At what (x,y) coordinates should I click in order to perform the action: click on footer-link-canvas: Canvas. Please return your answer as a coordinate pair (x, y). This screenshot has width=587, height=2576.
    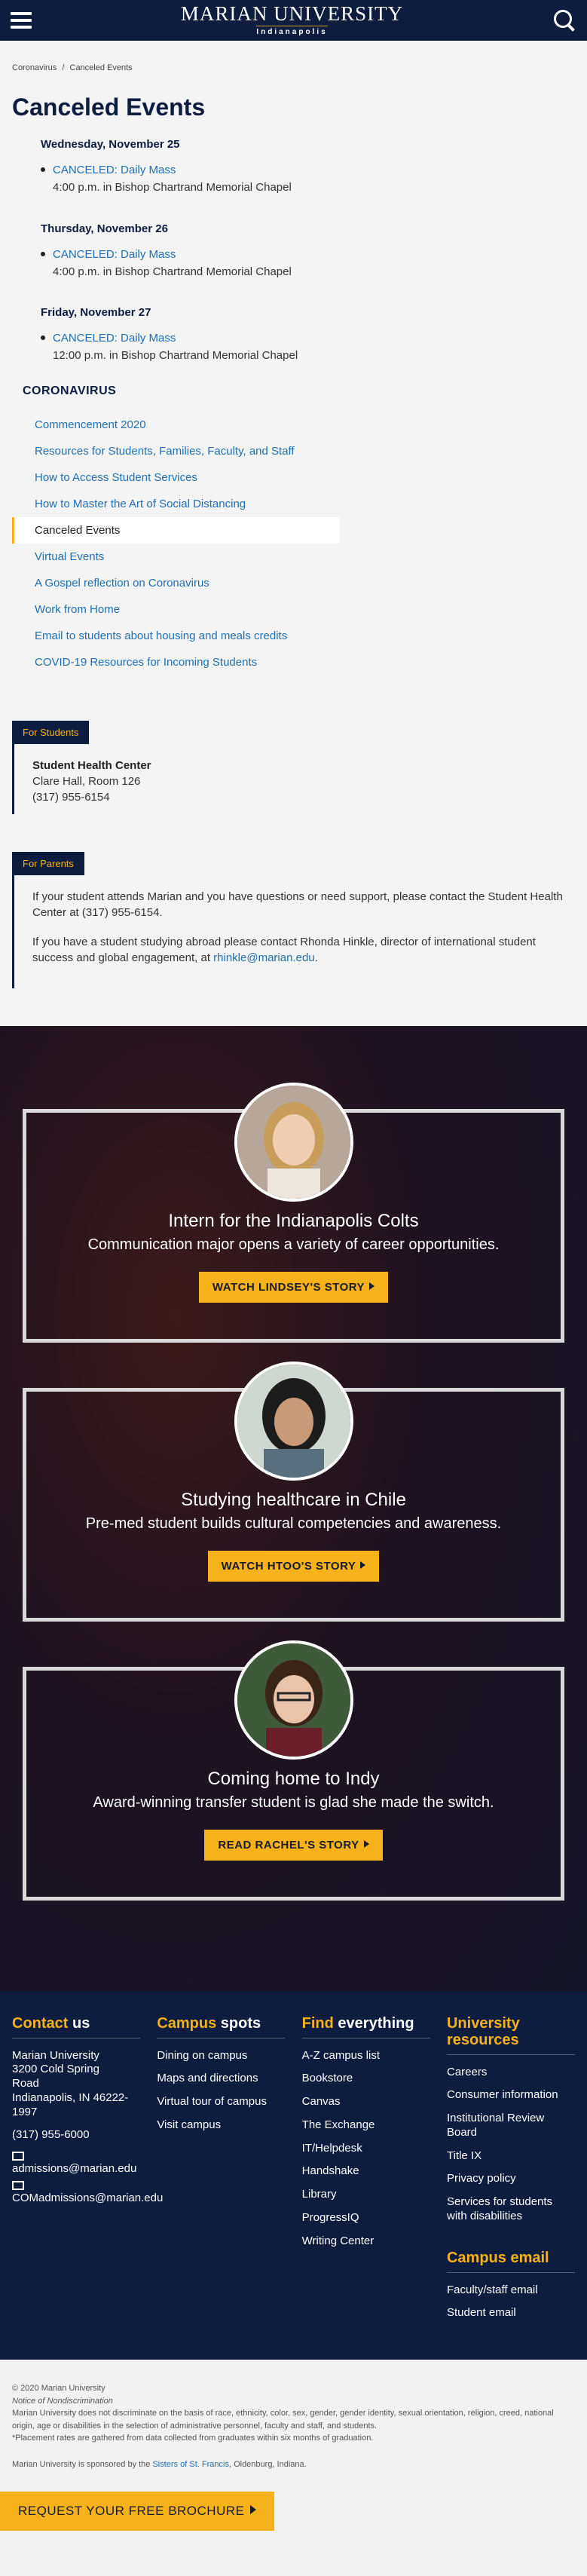
    Looking at the image, I should click on (366, 2102).